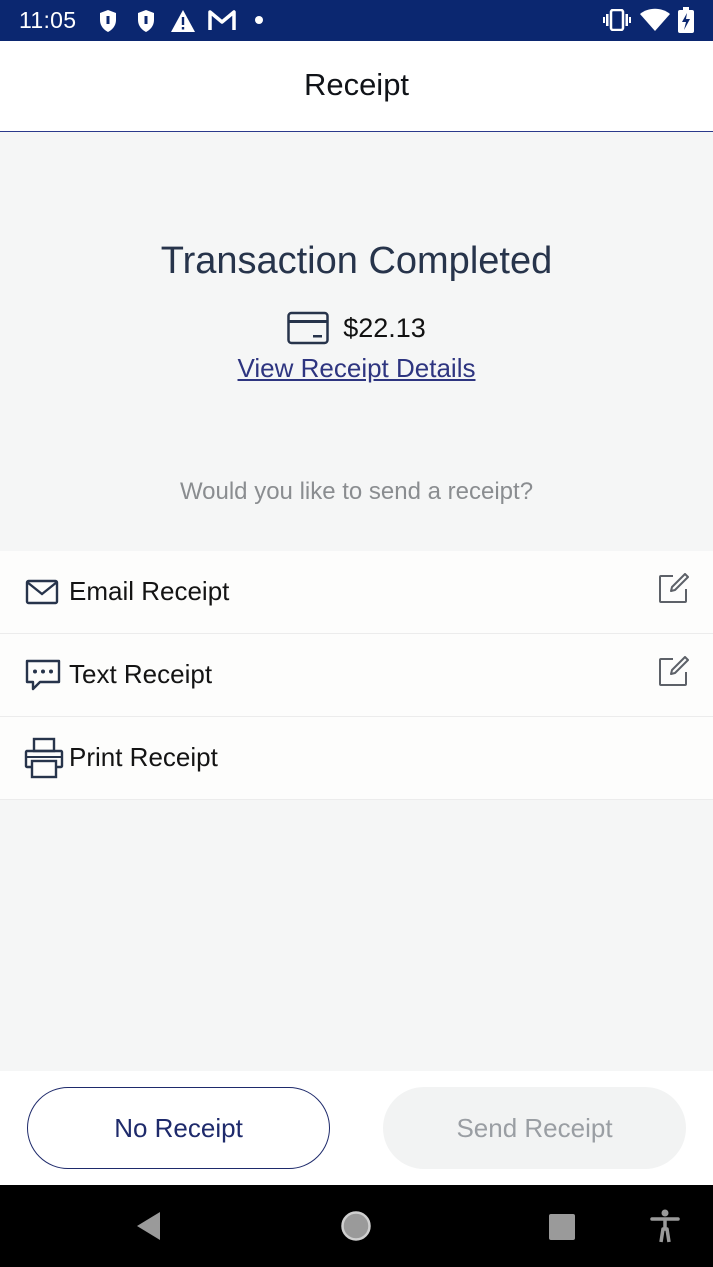 Image resolution: width=713 pixels, height=1267 pixels. Describe the element at coordinates (308, 328) in the screenshot. I see `credit-card-icon` at that location.